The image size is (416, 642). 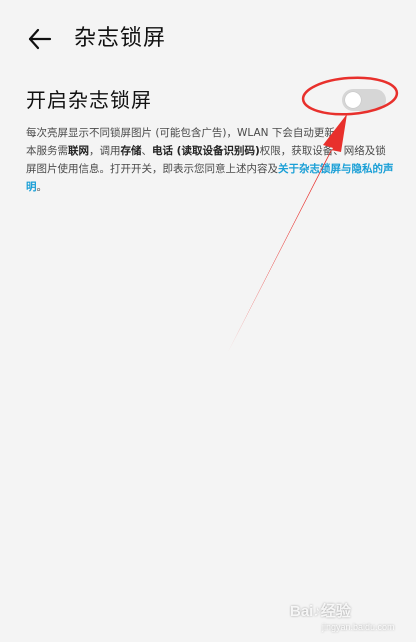 I want to click on desc-text-c: ，调用, so click(x=105, y=151).